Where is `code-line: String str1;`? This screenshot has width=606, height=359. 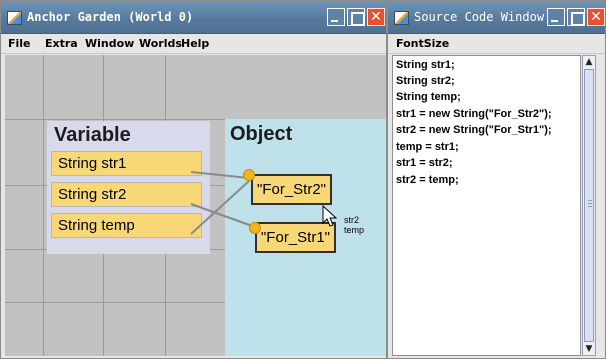
code-line: String str1; is located at coordinates (425, 65).